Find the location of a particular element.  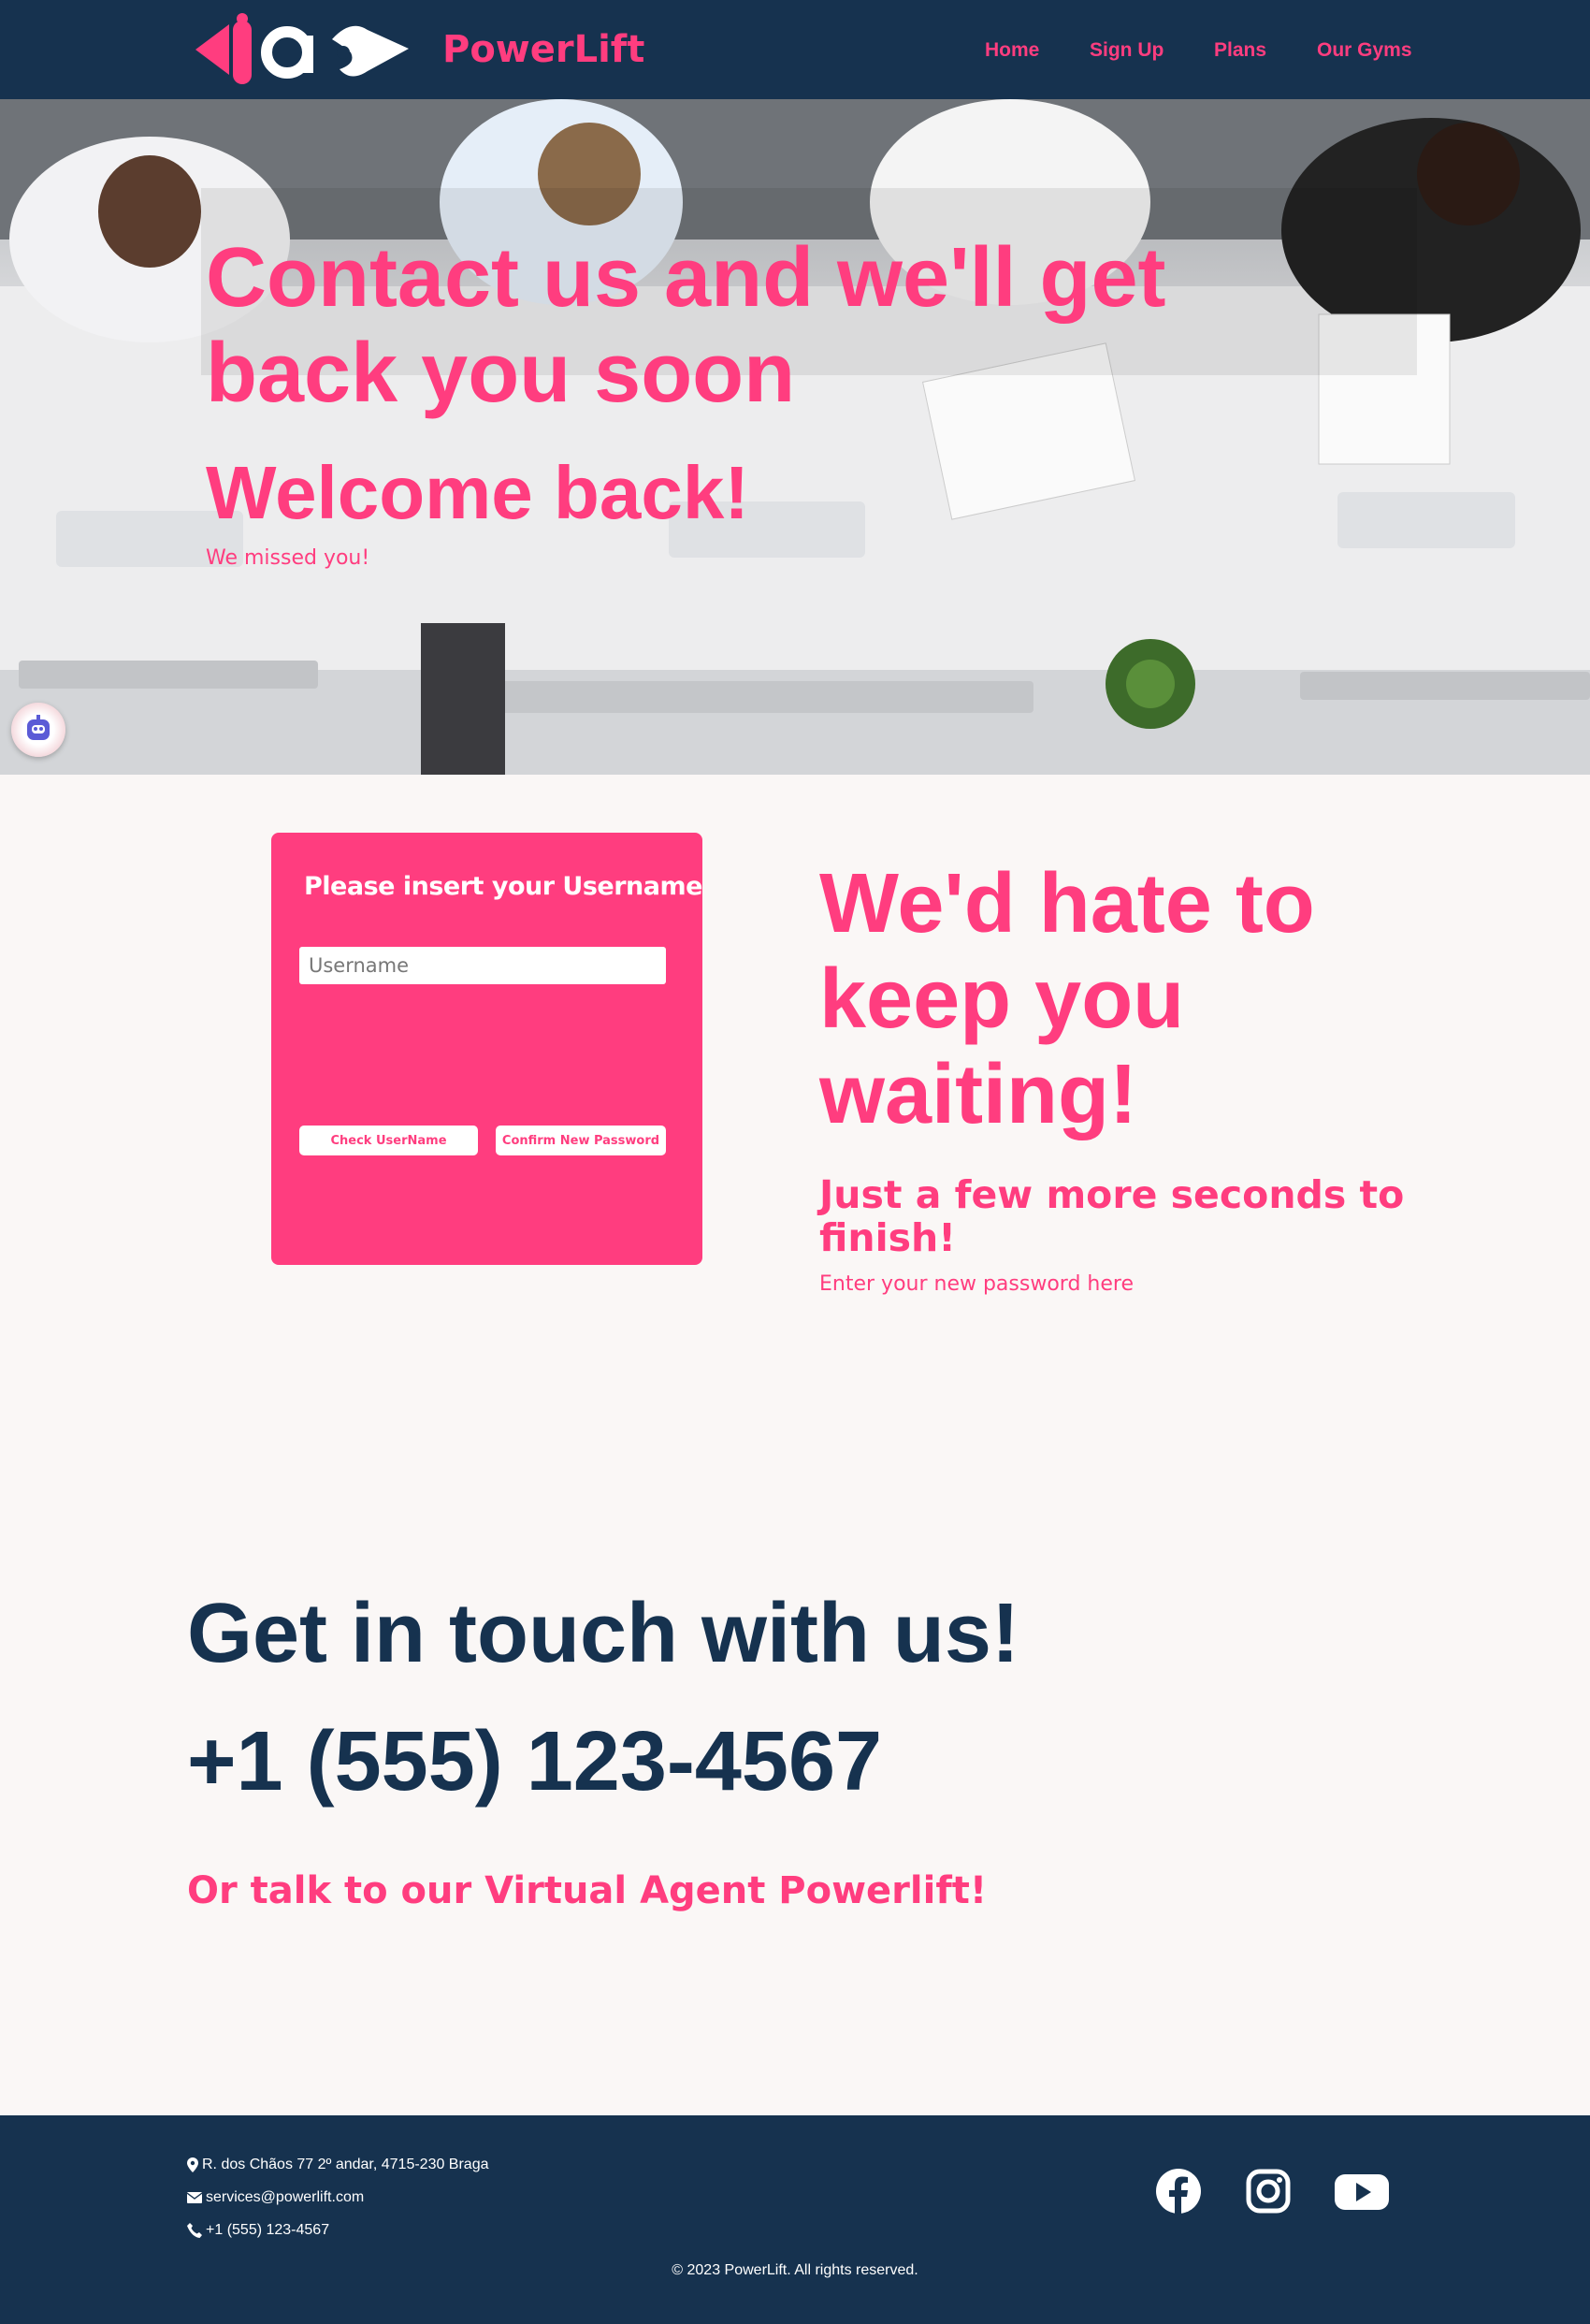

form-title: Please insert your Username is located at coordinates (503, 887).